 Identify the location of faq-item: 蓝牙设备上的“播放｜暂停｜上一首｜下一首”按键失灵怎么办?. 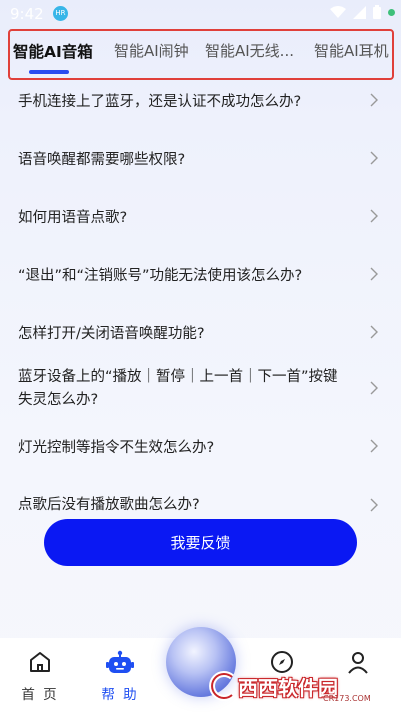
(200, 396).